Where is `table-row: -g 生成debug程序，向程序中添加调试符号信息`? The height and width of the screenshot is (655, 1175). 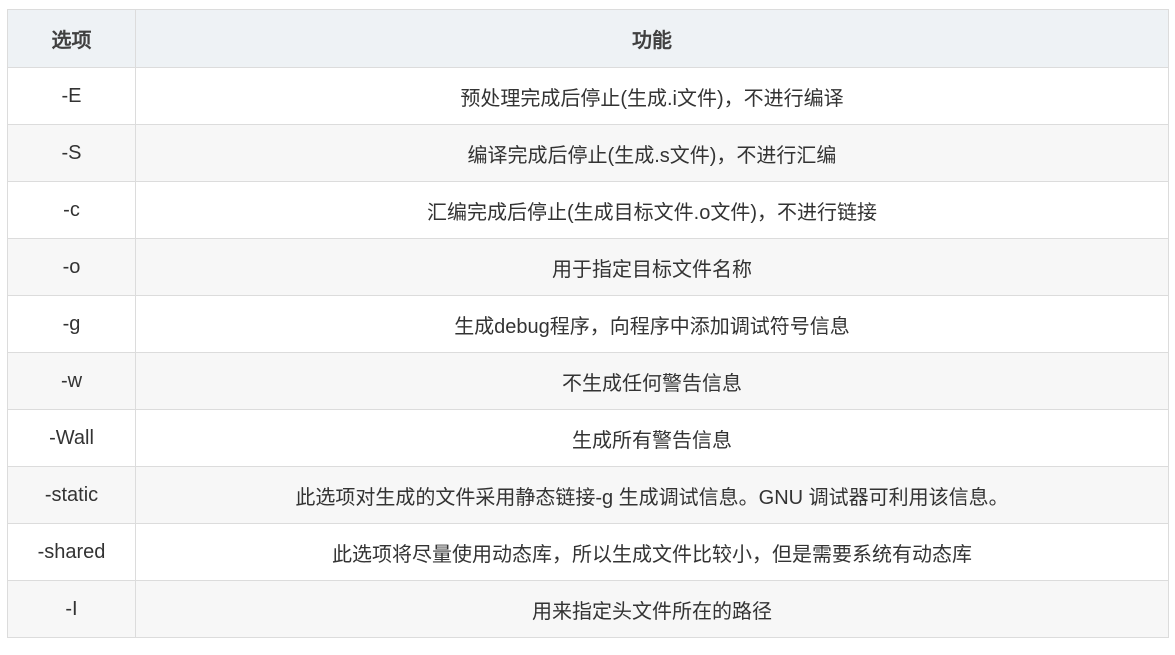 table-row: -g 生成debug程序，向程序中添加调试符号信息 is located at coordinates (588, 324).